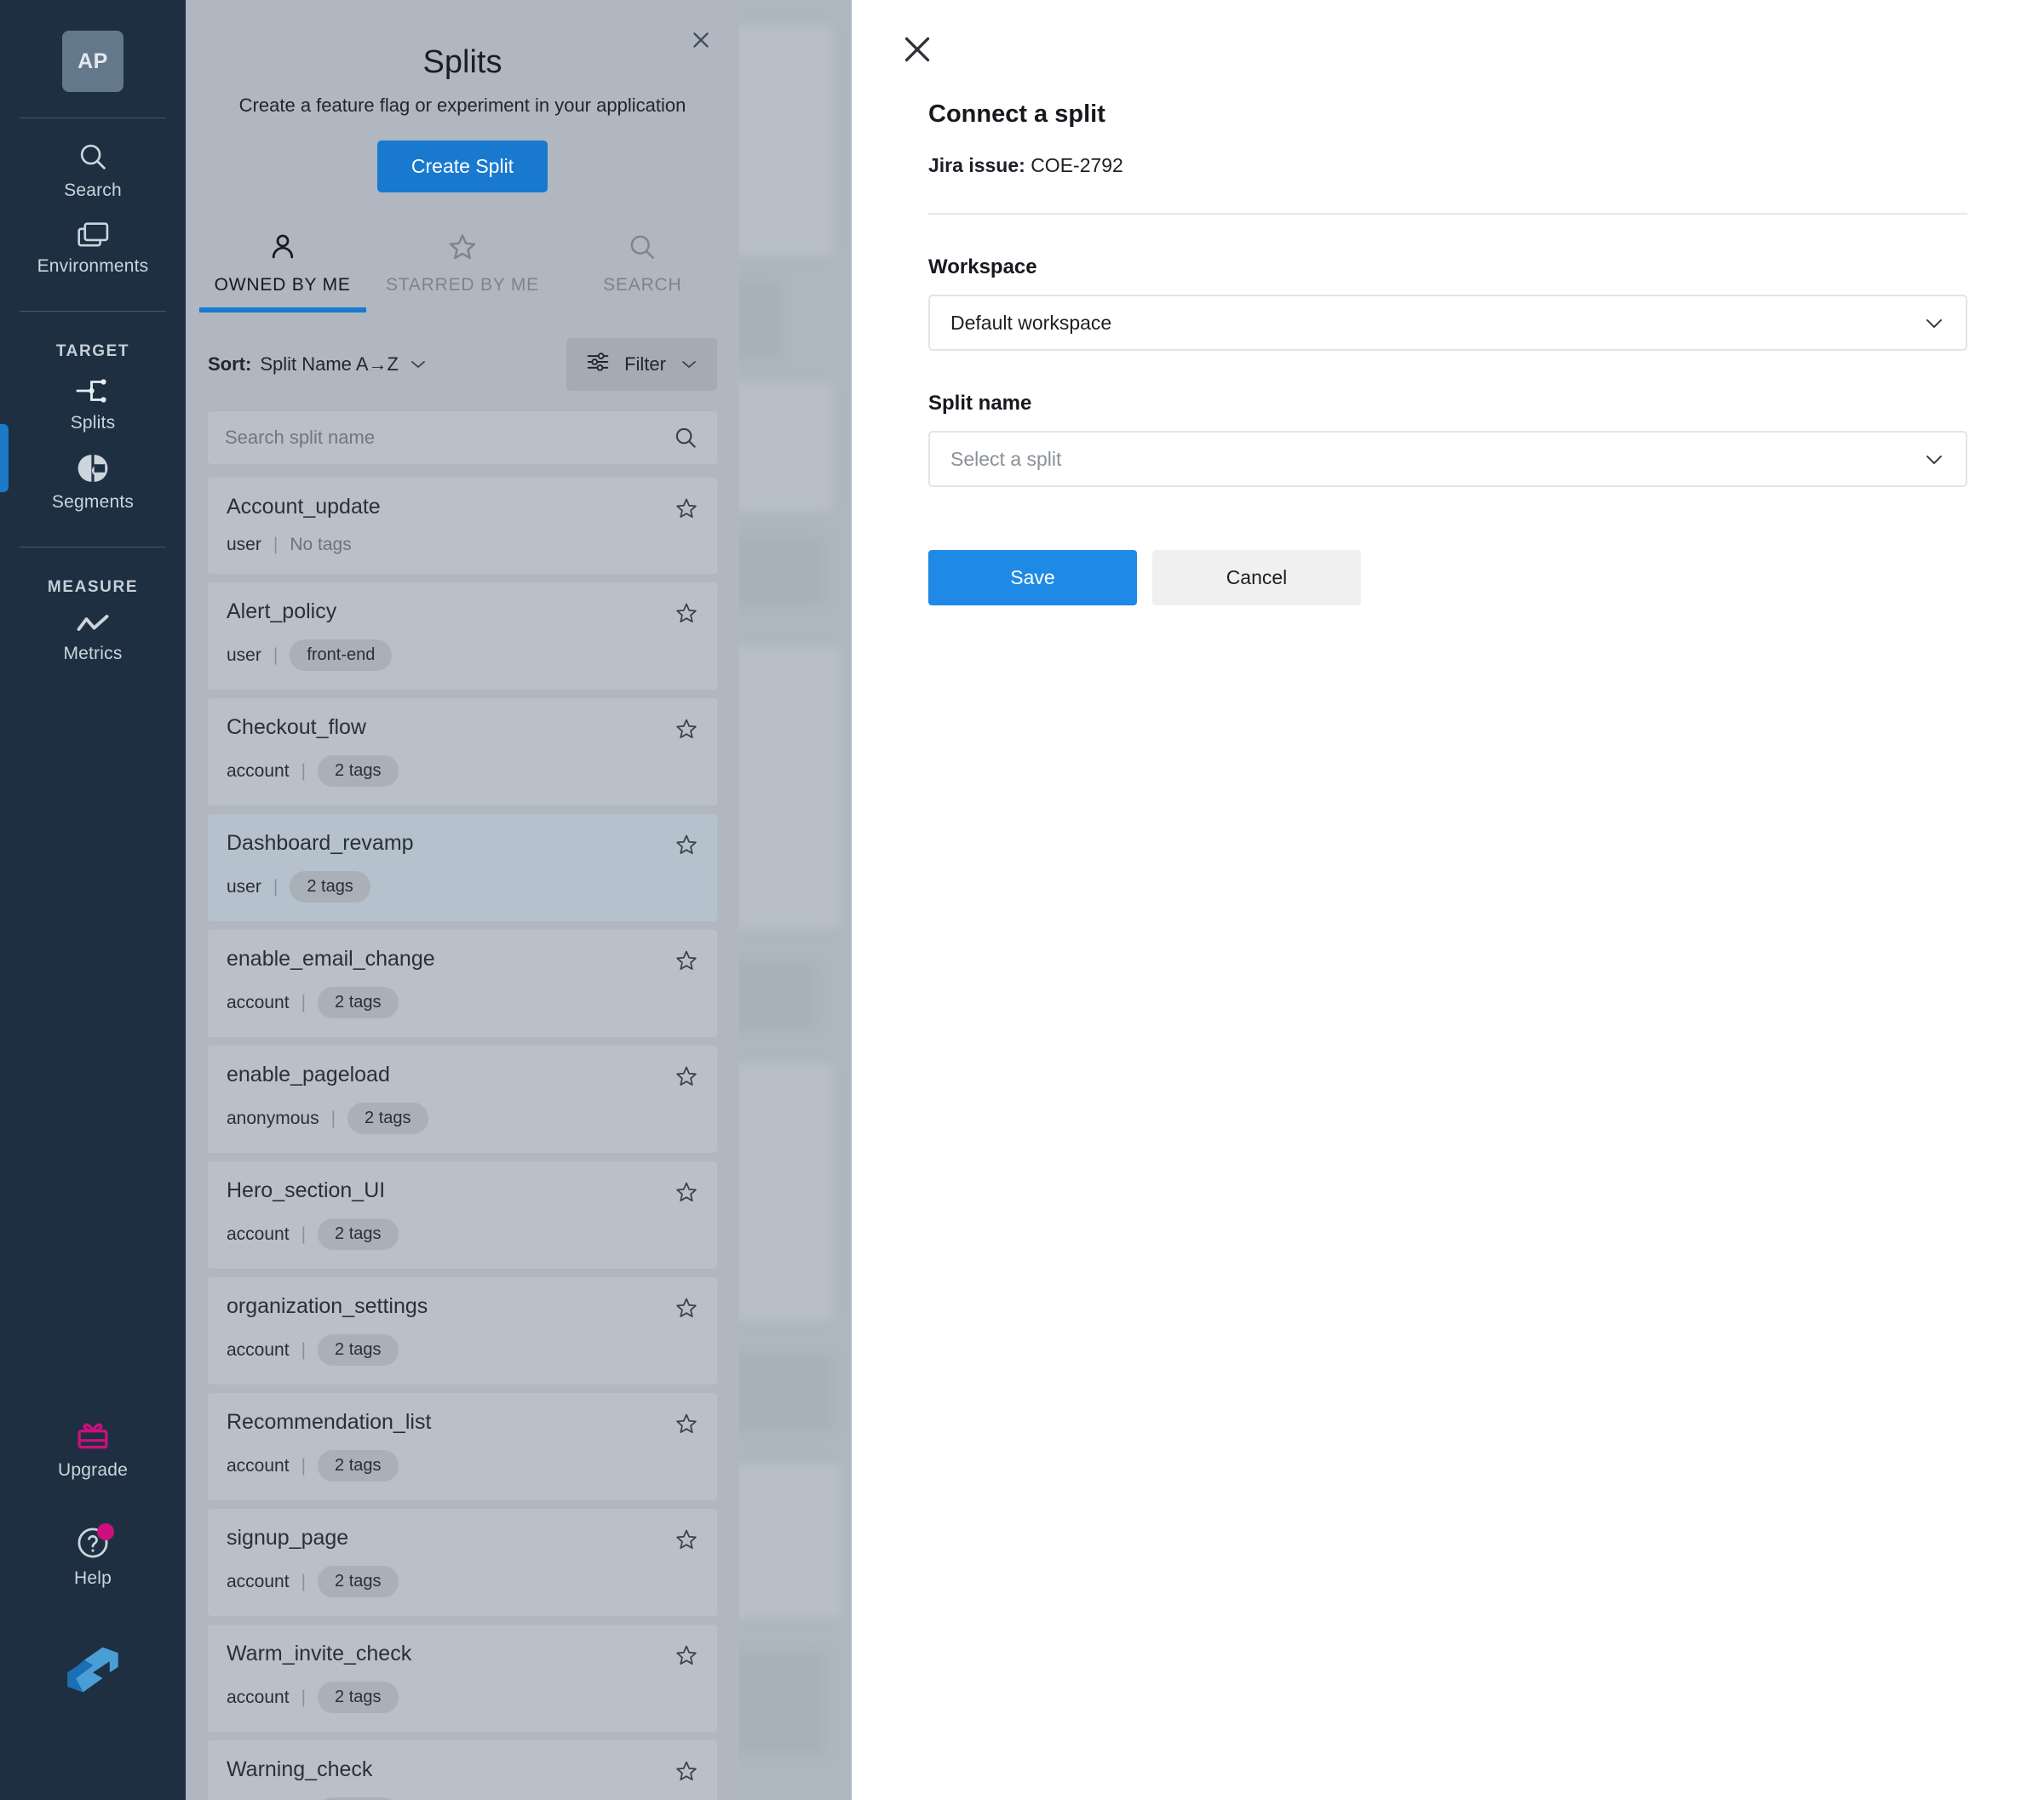 This screenshot has height=1800, width=2044. Describe the element at coordinates (462, 62) in the screenshot. I see `page-title: Splits` at that location.